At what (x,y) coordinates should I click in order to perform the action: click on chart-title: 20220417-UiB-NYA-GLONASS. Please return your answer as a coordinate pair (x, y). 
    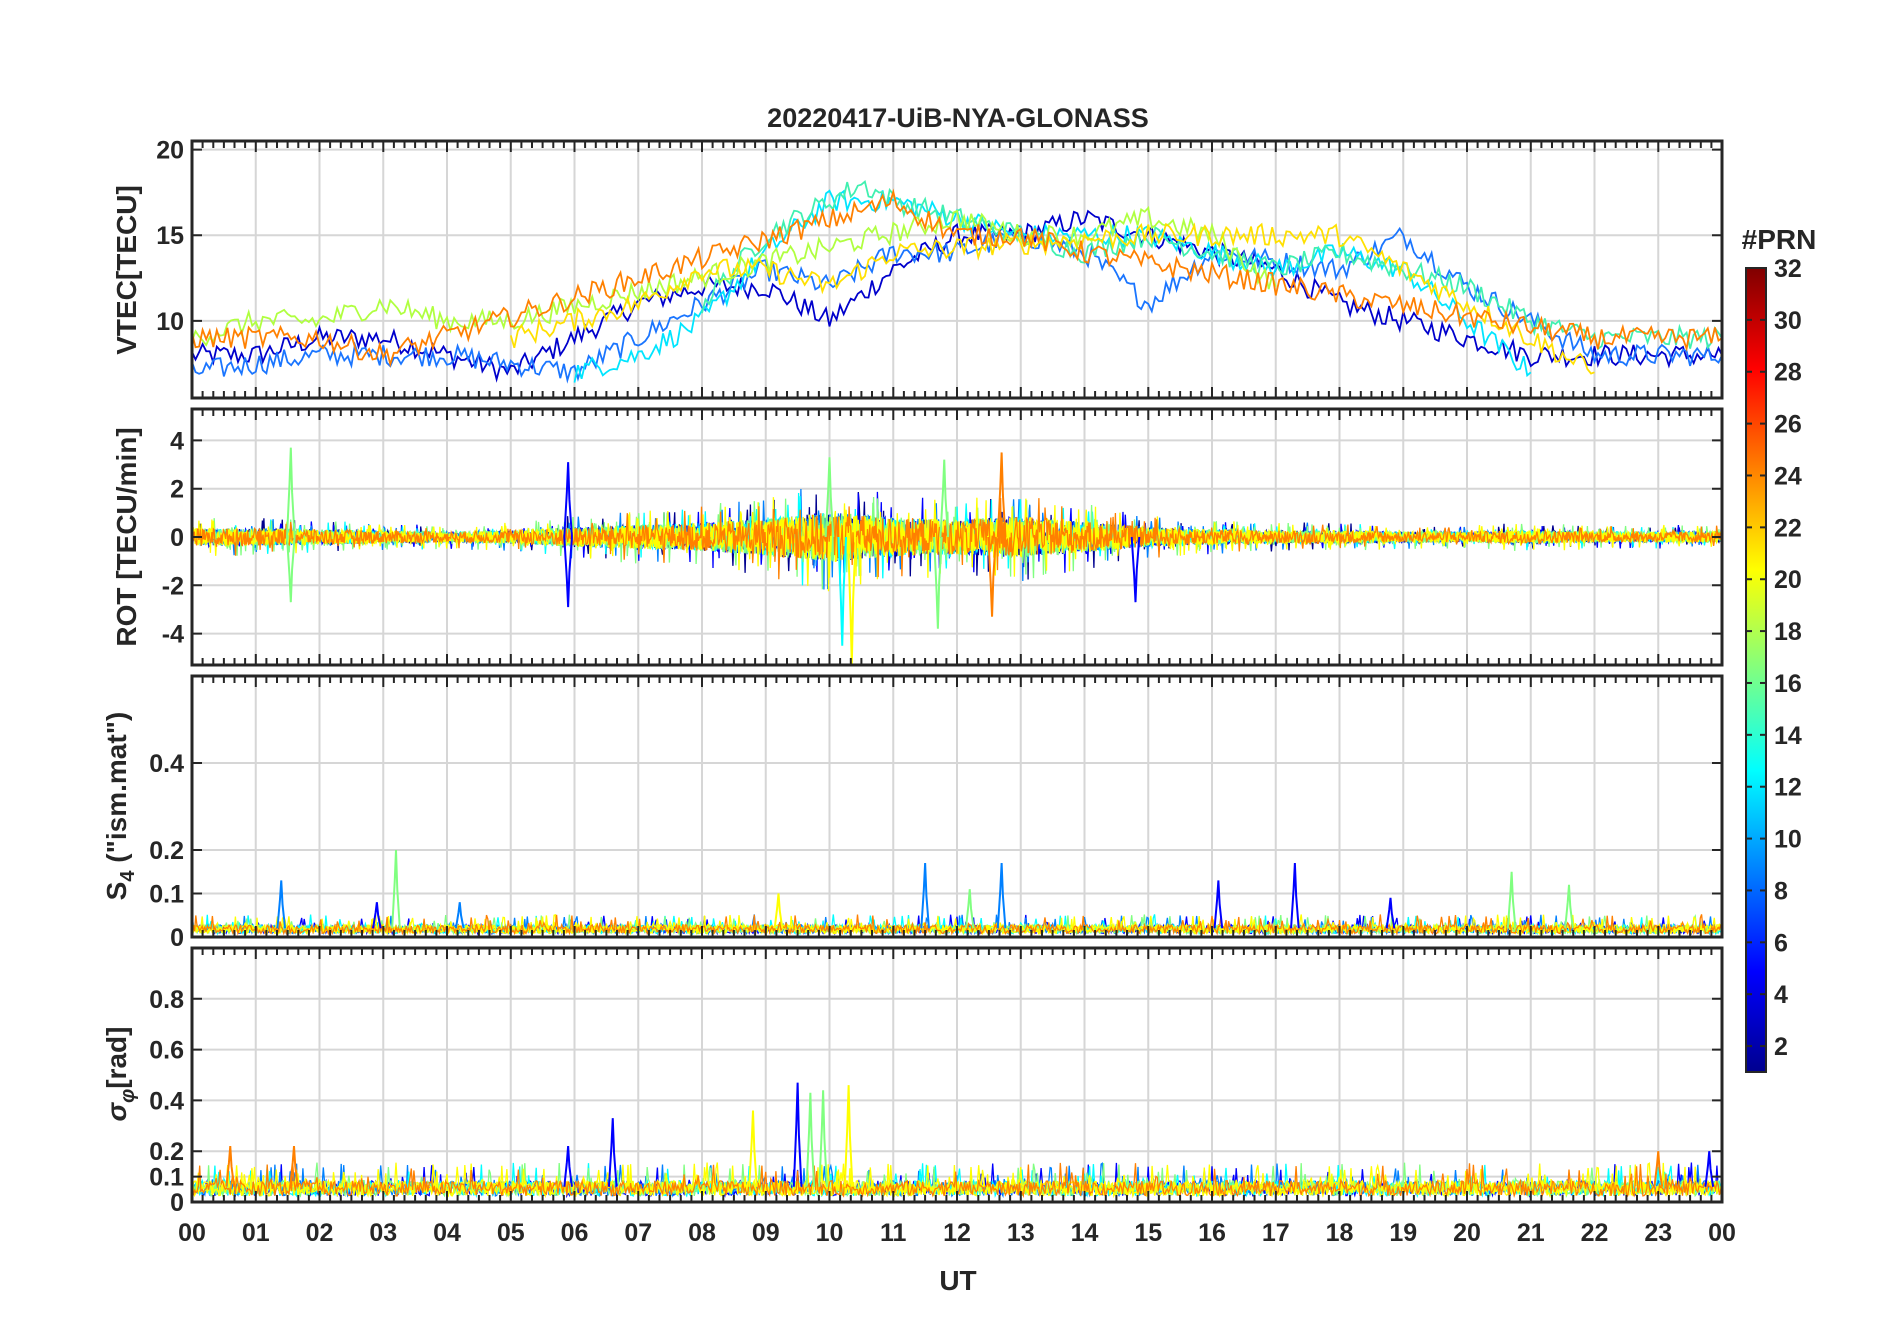
    Looking at the image, I should click on (958, 118).